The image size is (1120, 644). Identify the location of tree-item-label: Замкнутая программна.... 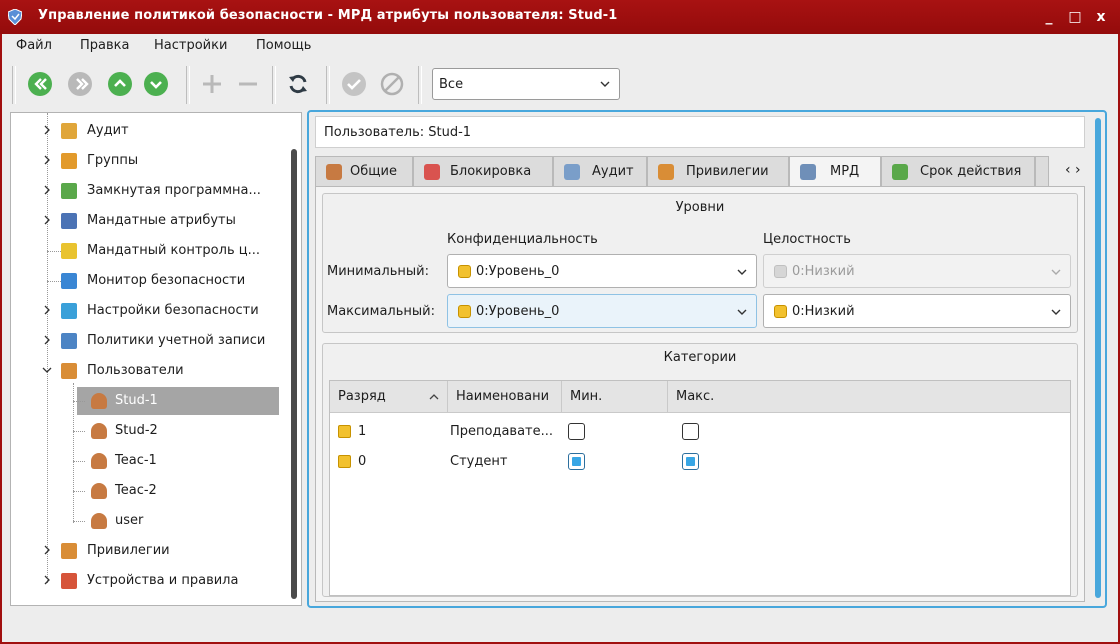
(174, 190).